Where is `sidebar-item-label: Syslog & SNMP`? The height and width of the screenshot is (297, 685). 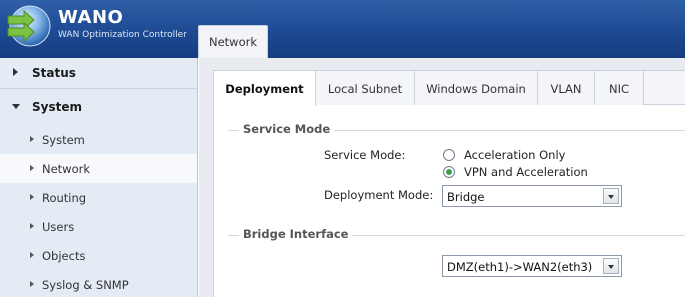 sidebar-item-label: Syslog & SNMP is located at coordinates (85, 285).